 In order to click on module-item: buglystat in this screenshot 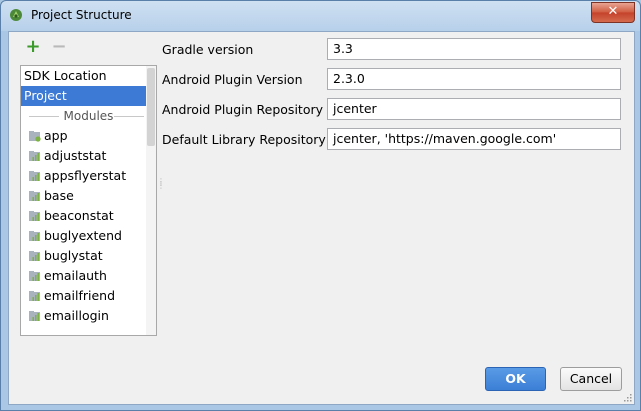, I will do `click(88, 256)`.